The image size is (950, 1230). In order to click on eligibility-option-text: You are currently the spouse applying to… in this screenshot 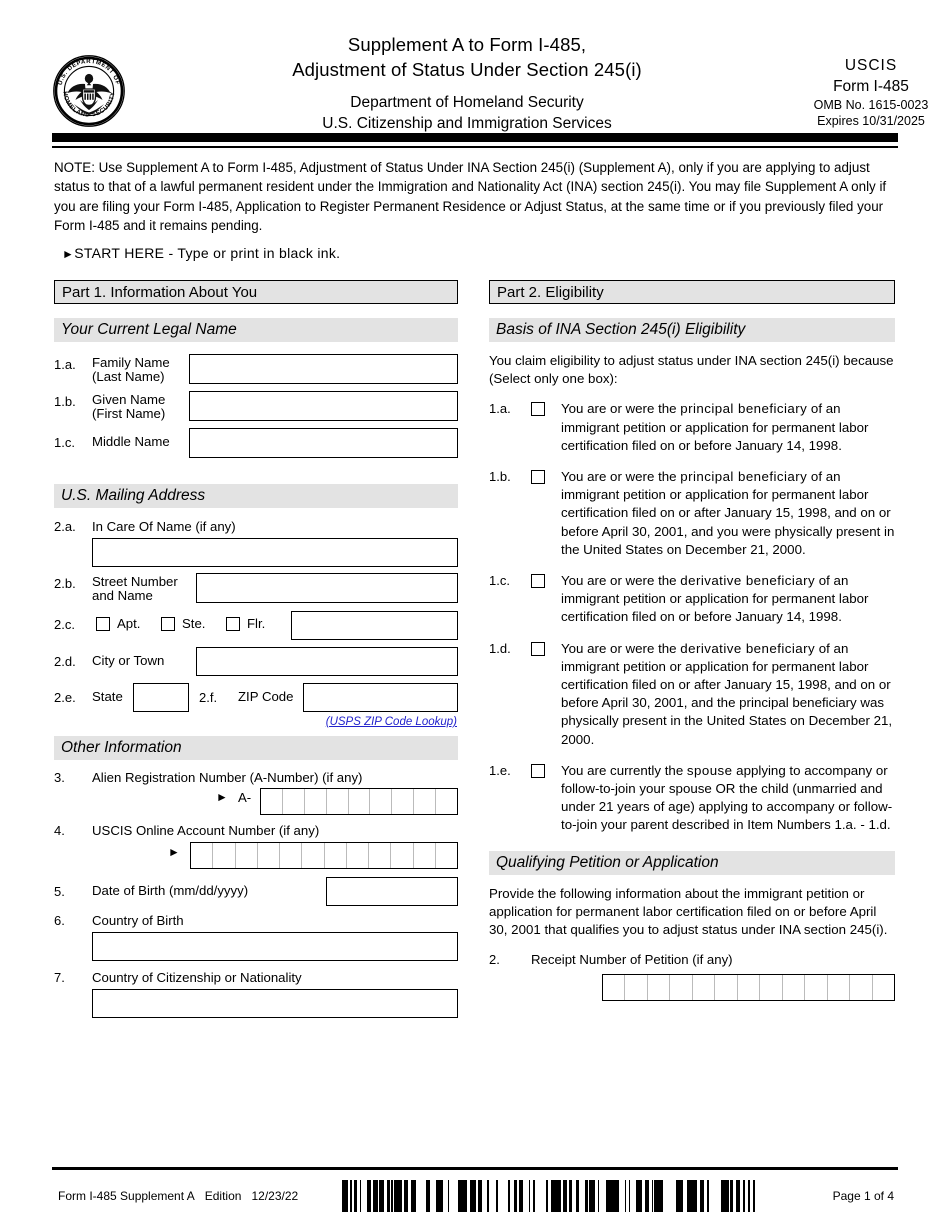, I will do `click(727, 797)`.